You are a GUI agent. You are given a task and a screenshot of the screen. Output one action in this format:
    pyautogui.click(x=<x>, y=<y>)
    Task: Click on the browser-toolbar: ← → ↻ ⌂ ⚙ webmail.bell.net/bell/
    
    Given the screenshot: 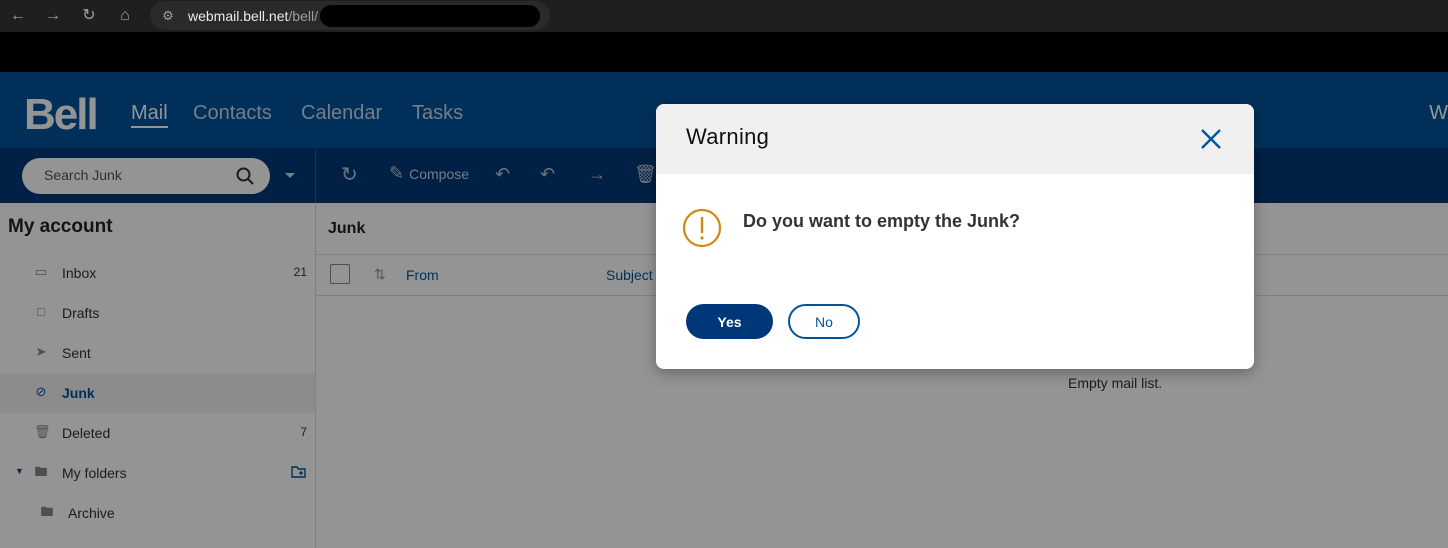 What is the action you would take?
    pyautogui.click(x=724, y=16)
    